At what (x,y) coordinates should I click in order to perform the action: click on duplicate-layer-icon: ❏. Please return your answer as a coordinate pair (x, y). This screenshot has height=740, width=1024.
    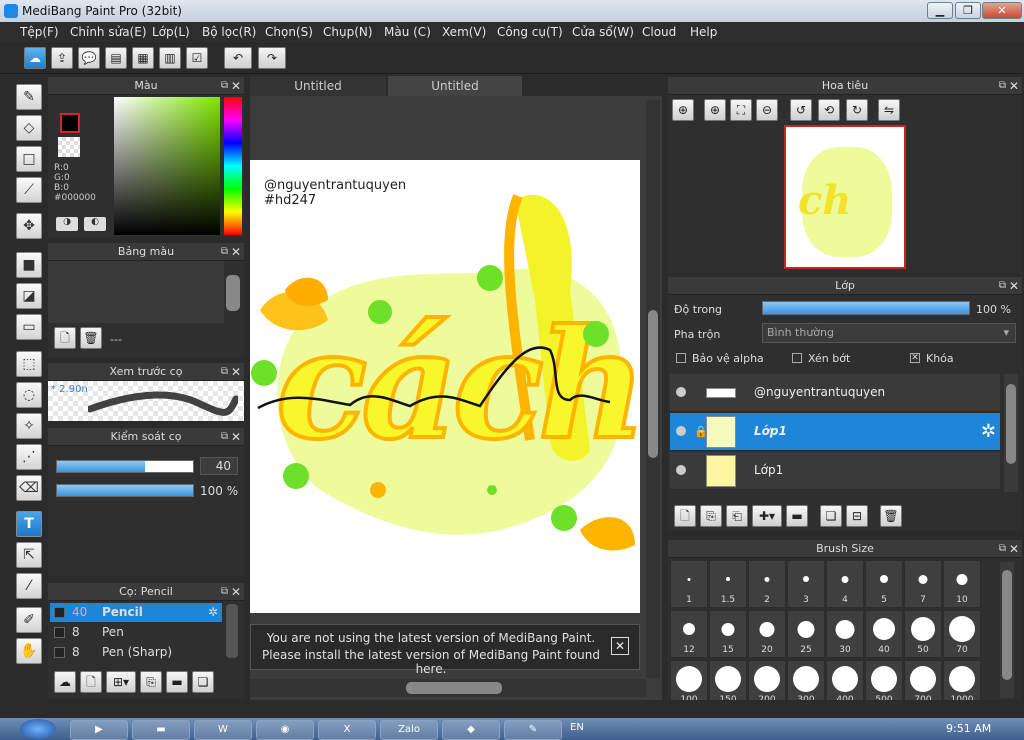
    Looking at the image, I should click on (831, 516).